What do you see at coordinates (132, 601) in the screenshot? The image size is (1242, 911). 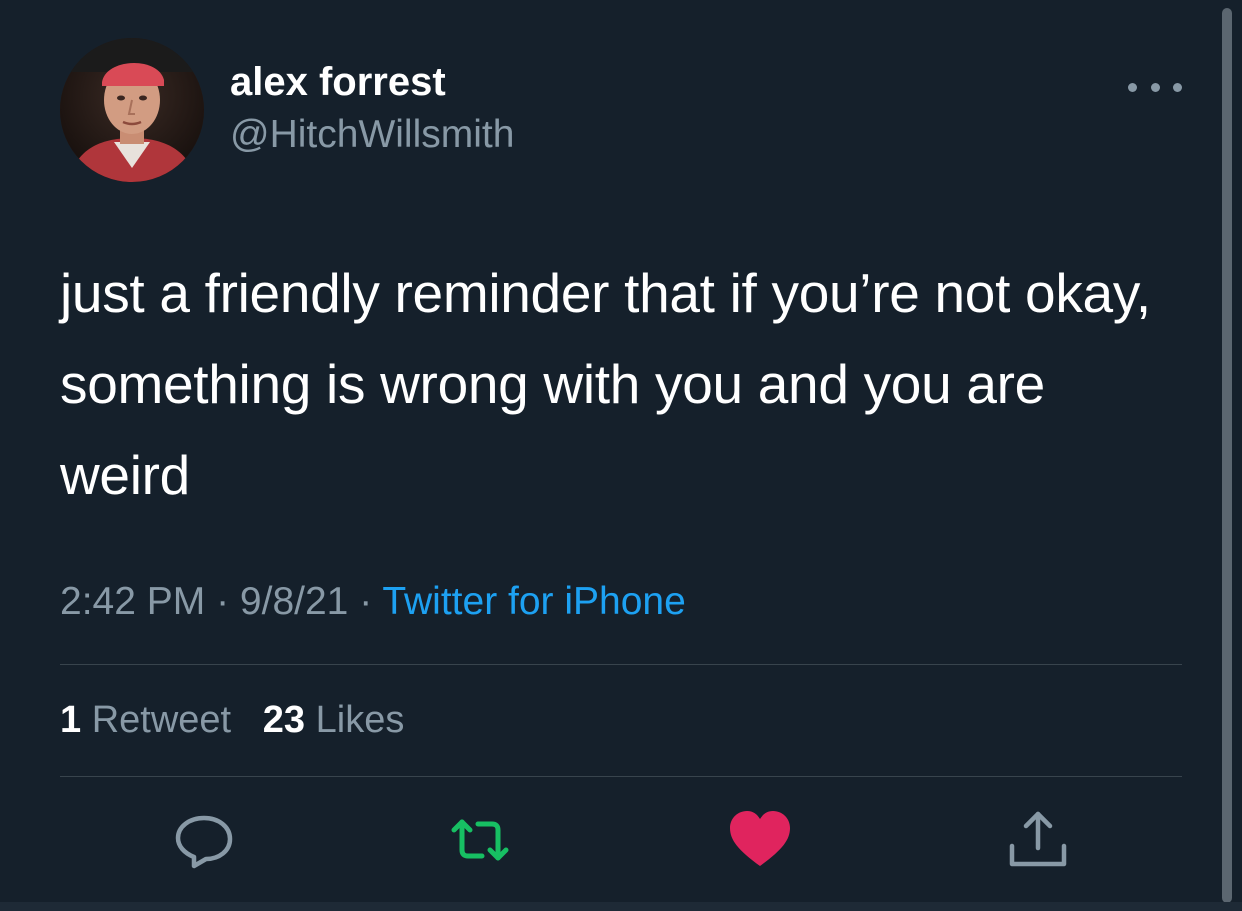 I see `tweet-time: 2:42 PM` at bounding box center [132, 601].